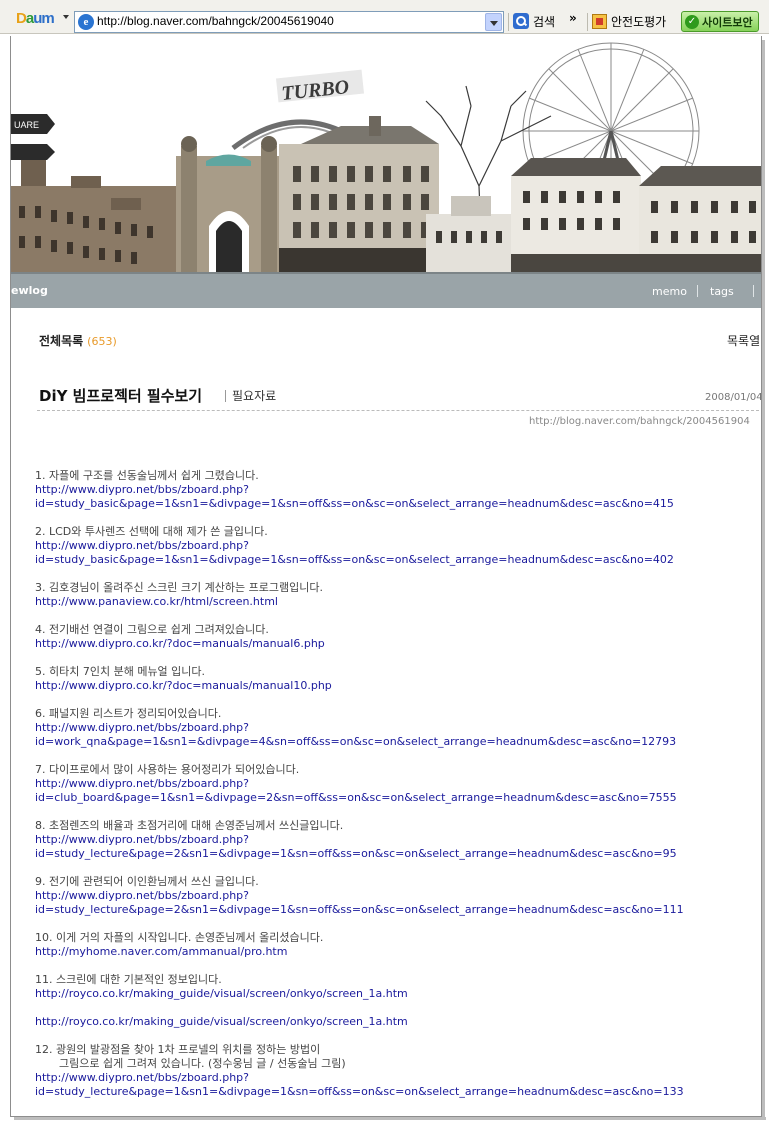 The height and width of the screenshot is (1123, 769). What do you see at coordinates (66, 17) in the screenshot?
I see `chevron-down-icon` at bounding box center [66, 17].